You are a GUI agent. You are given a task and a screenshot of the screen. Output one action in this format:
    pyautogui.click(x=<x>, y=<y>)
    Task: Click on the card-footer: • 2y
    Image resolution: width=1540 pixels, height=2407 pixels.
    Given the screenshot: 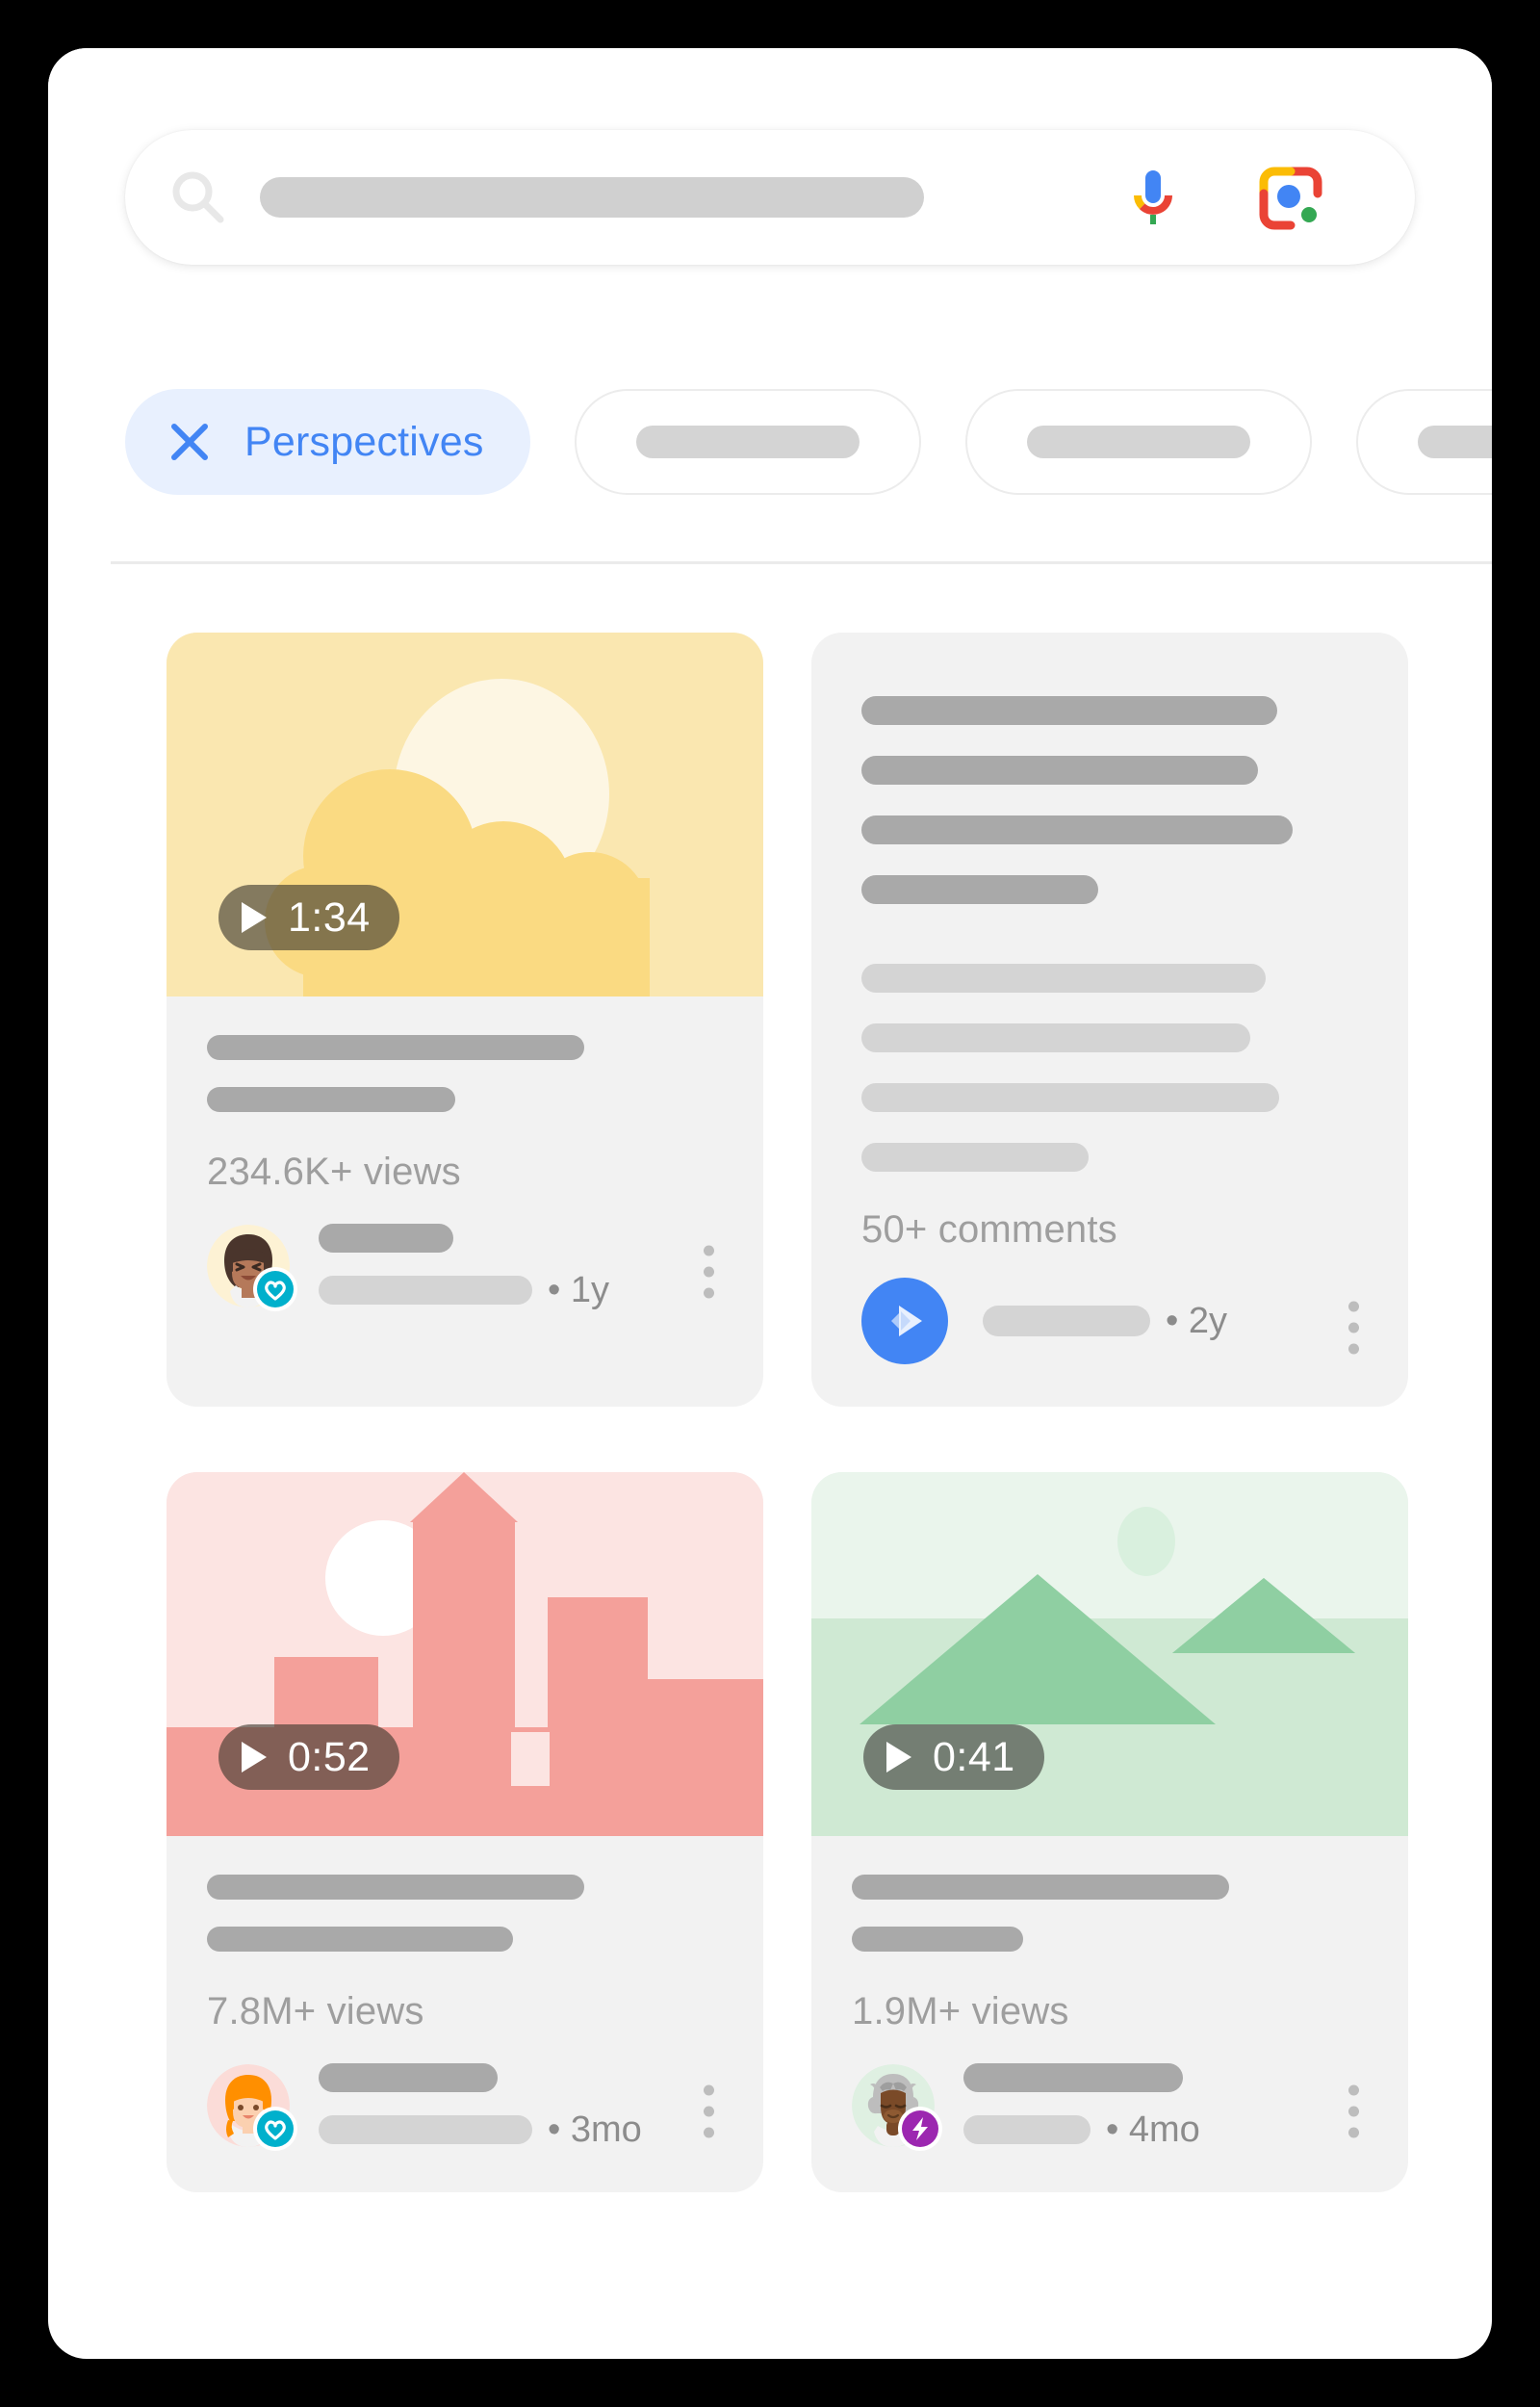 What is the action you would take?
    pyautogui.click(x=1109, y=1328)
    